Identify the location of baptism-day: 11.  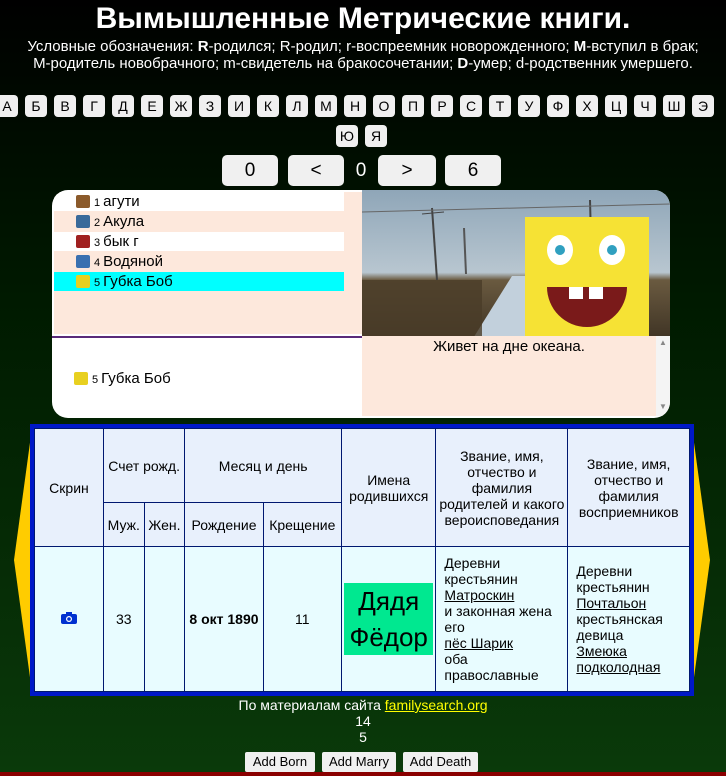
(302, 619).